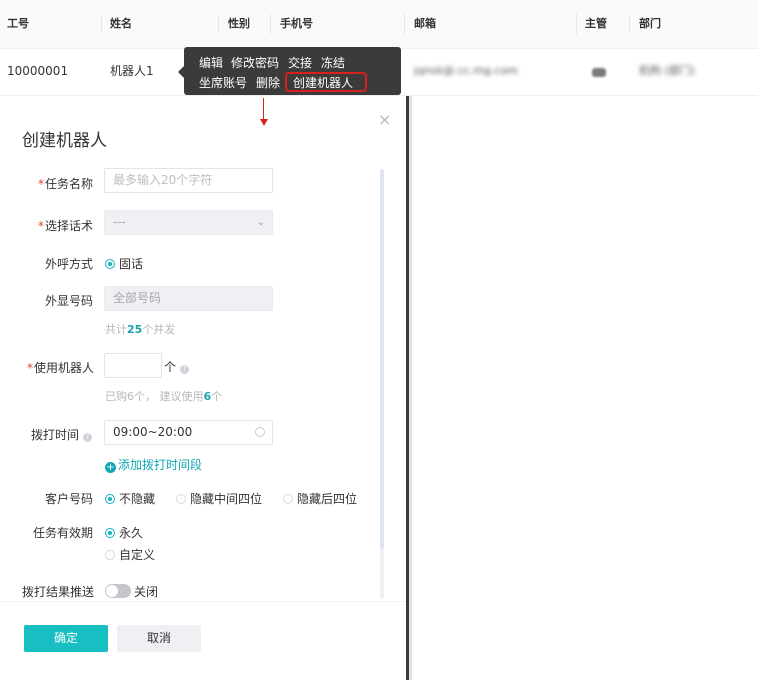 Image resolution: width=758 pixels, height=680 pixels. What do you see at coordinates (466, 70) in the screenshot?
I see `cell-email: jqnsk@.cc.mg.com` at bounding box center [466, 70].